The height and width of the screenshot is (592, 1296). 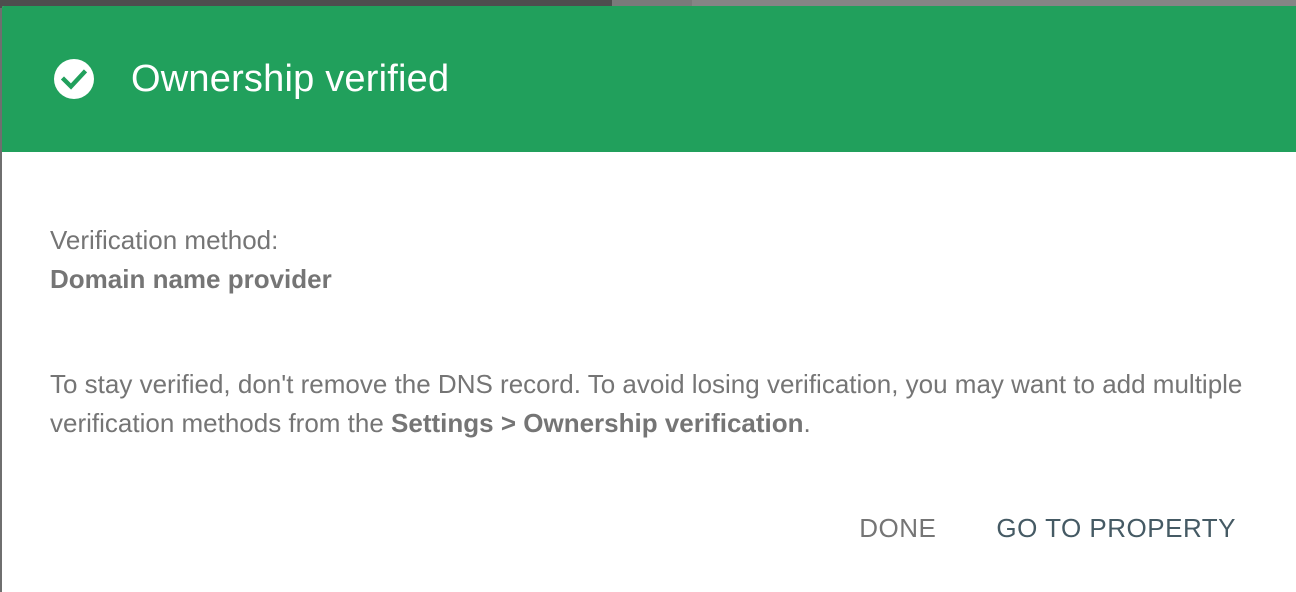 I want to click on dialog-actions: DONE GO TO PROPERTY, so click(x=1047, y=528).